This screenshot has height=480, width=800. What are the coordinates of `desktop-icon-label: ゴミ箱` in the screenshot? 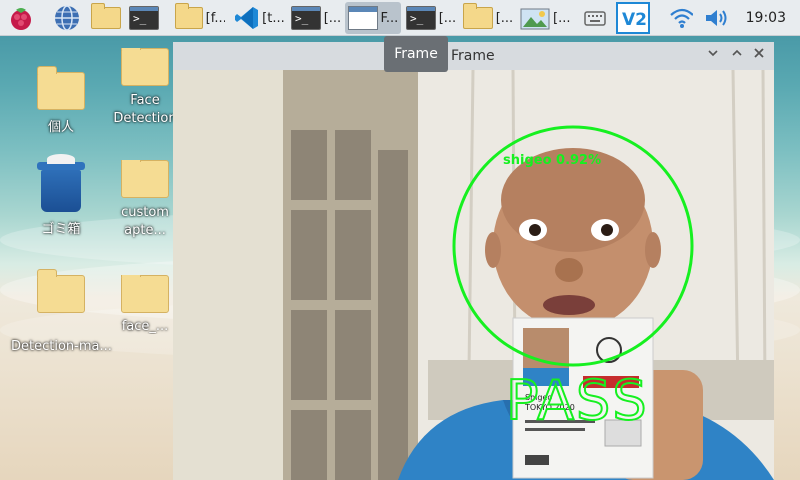 It's located at (61, 229).